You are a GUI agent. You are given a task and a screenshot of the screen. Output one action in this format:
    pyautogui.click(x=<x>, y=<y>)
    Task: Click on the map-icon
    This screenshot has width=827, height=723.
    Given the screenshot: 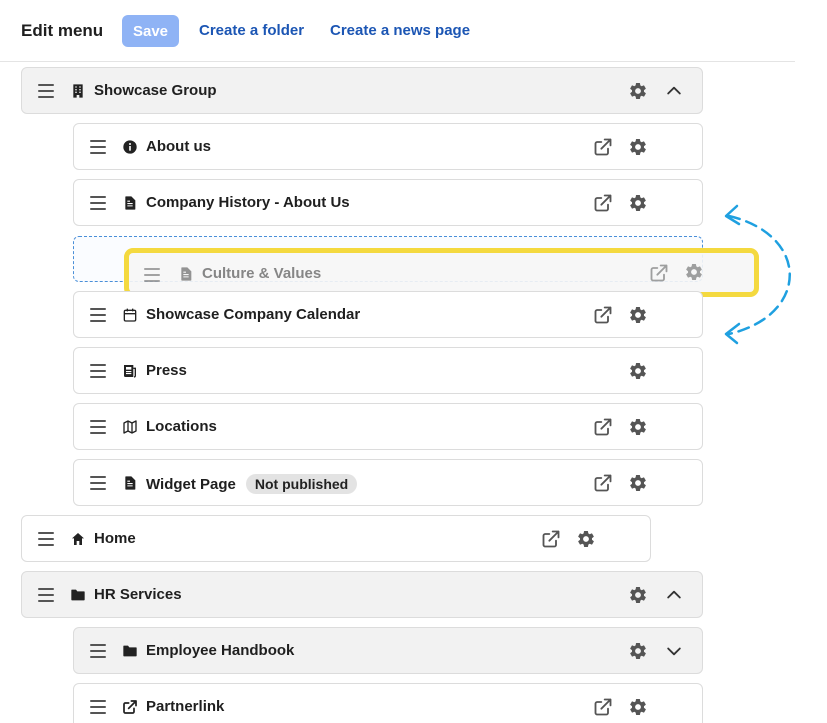 What is the action you would take?
    pyautogui.click(x=130, y=427)
    